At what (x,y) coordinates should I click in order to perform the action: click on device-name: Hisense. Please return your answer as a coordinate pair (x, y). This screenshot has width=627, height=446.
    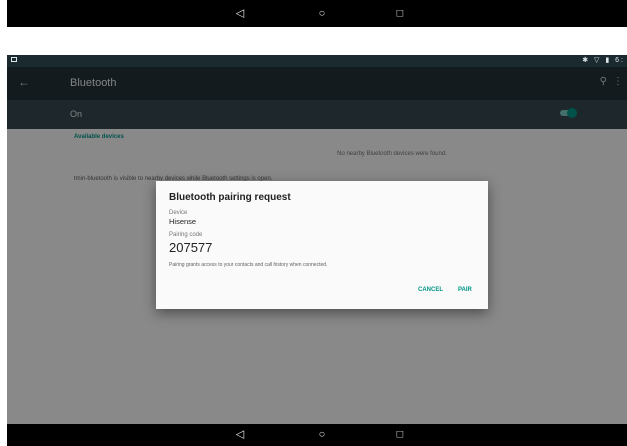
    Looking at the image, I should click on (183, 221).